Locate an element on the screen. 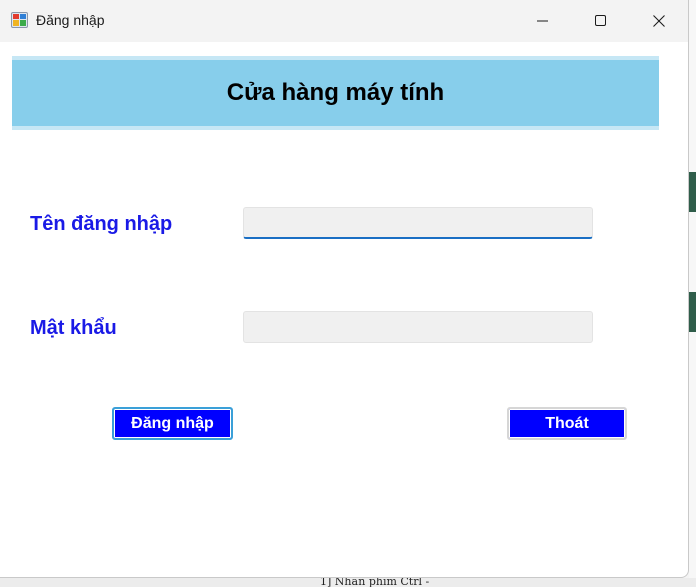  background-window-bottom: 1] Nhấn phím Ctrl - is located at coordinates (348, 582).